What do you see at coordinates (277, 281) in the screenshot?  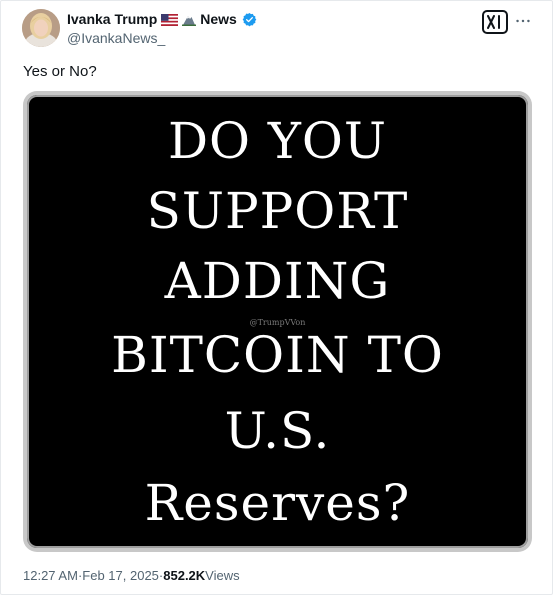 I see `poster-line-3: ADDING` at bounding box center [277, 281].